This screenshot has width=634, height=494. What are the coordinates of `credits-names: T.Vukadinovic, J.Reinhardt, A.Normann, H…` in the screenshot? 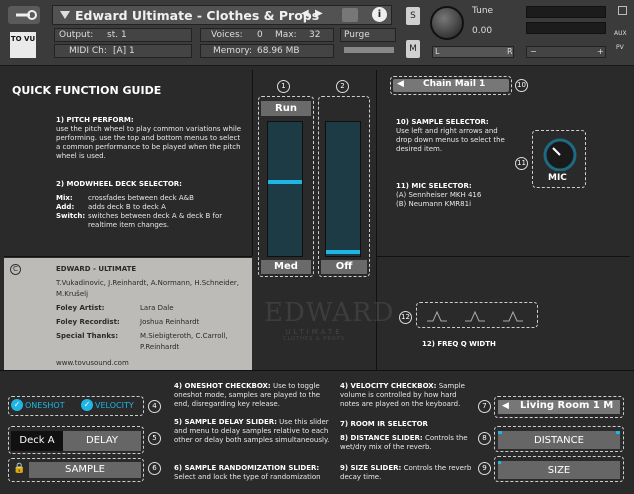 It's located at (148, 288).